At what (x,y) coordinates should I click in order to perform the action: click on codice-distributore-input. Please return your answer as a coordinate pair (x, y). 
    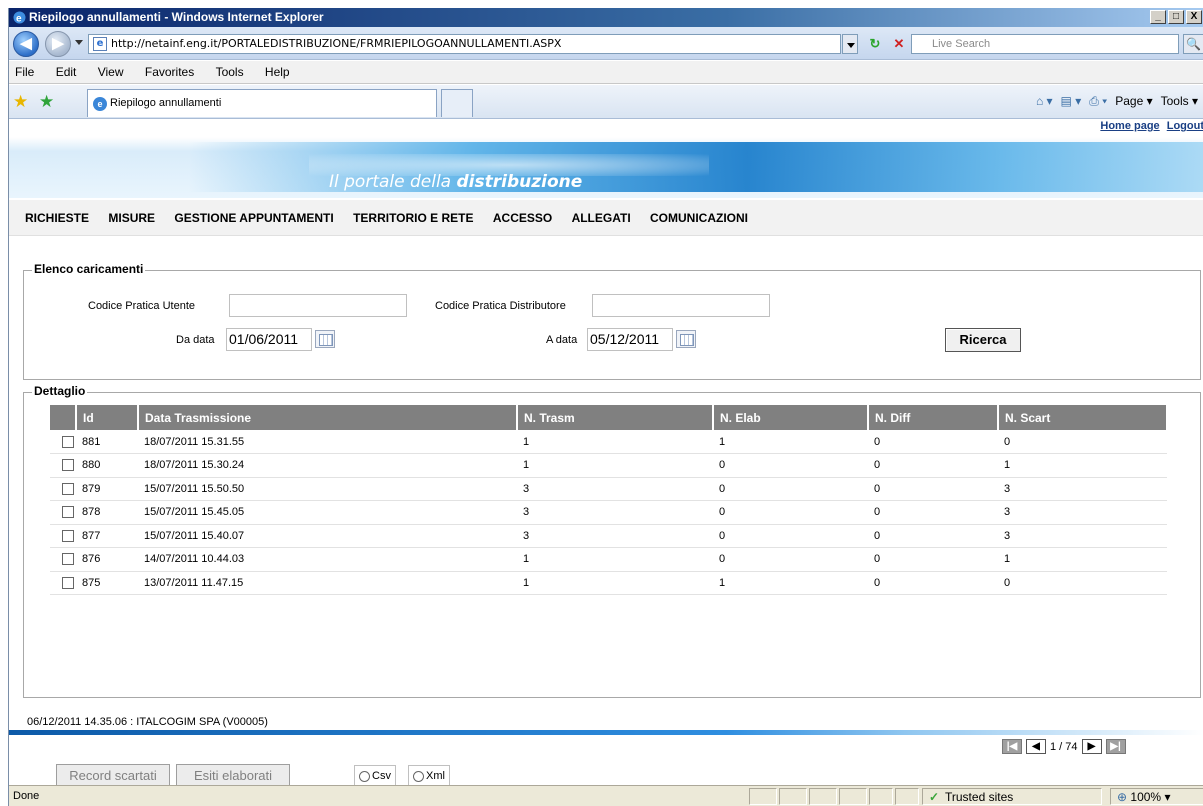
    Looking at the image, I should click on (681, 305).